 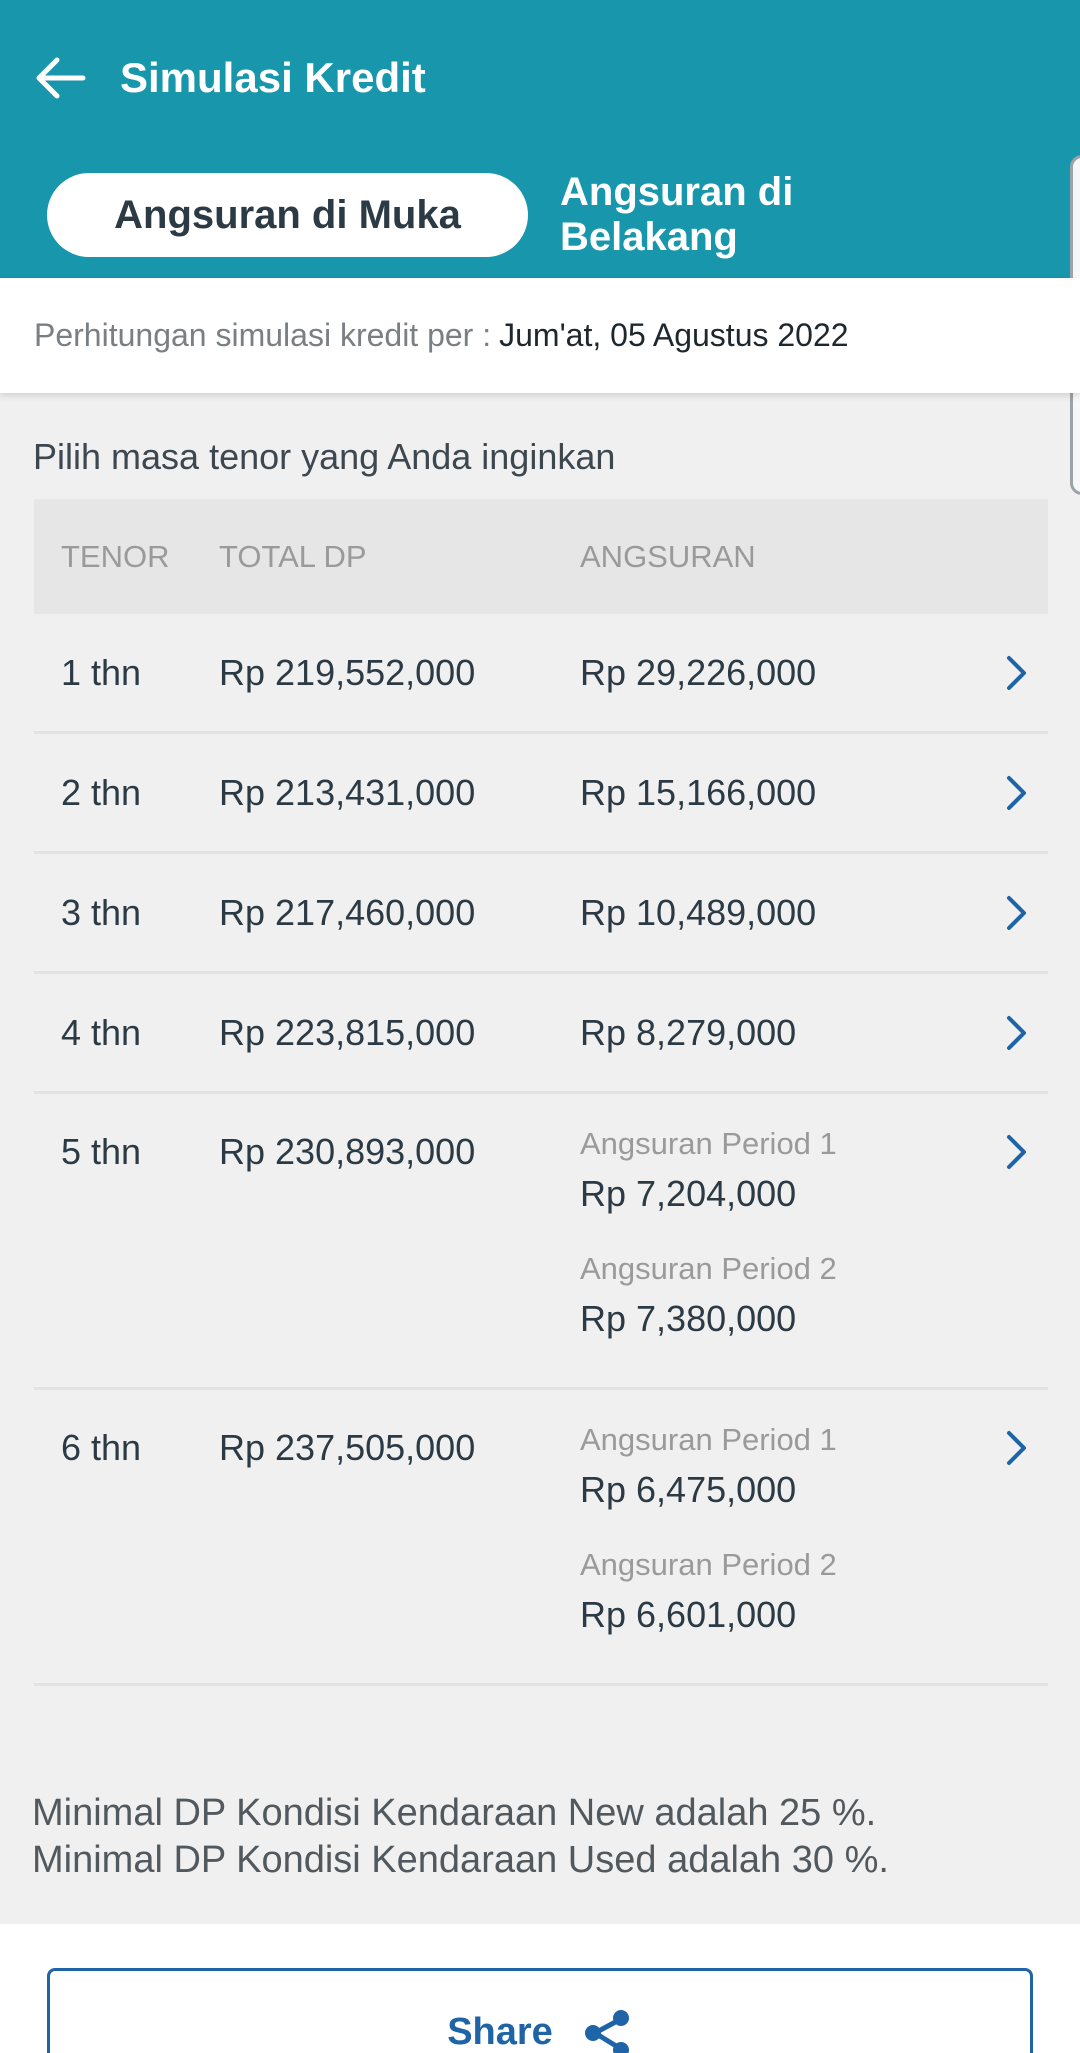 I want to click on back-button, so click(x=60, y=78).